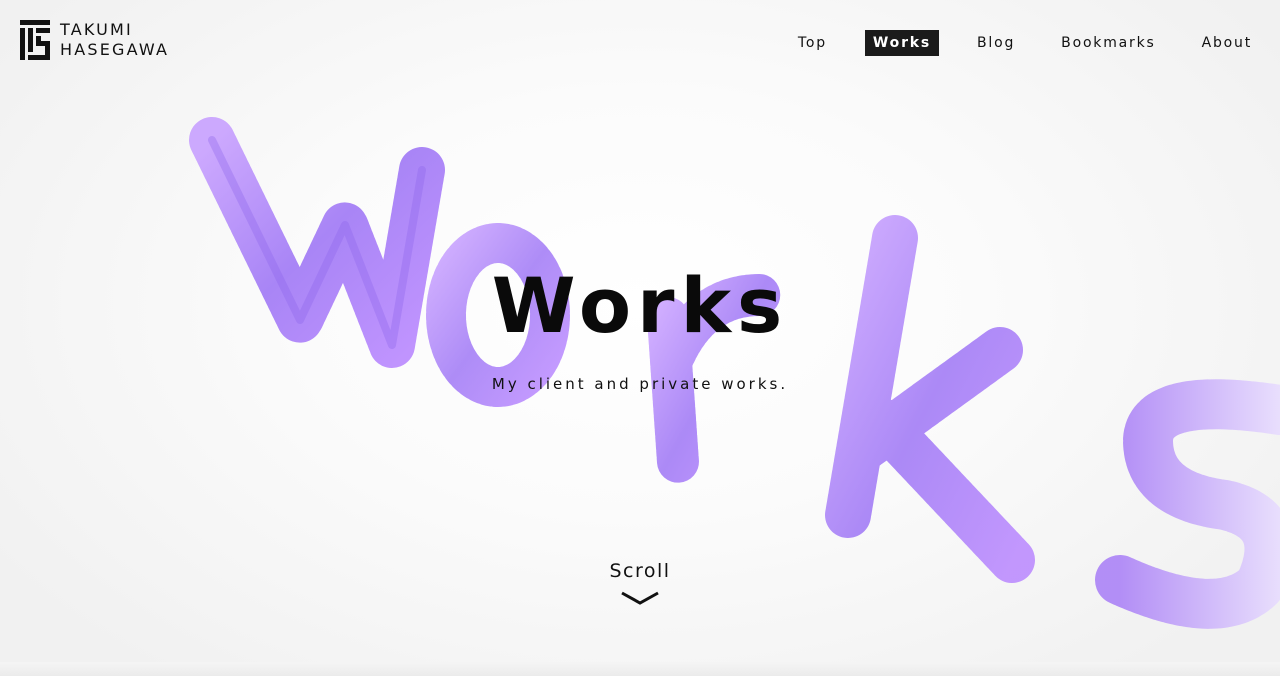 The image size is (1280, 676). Describe the element at coordinates (640, 583) in the screenshot. I see `scroll-button: Scroll` at that location.